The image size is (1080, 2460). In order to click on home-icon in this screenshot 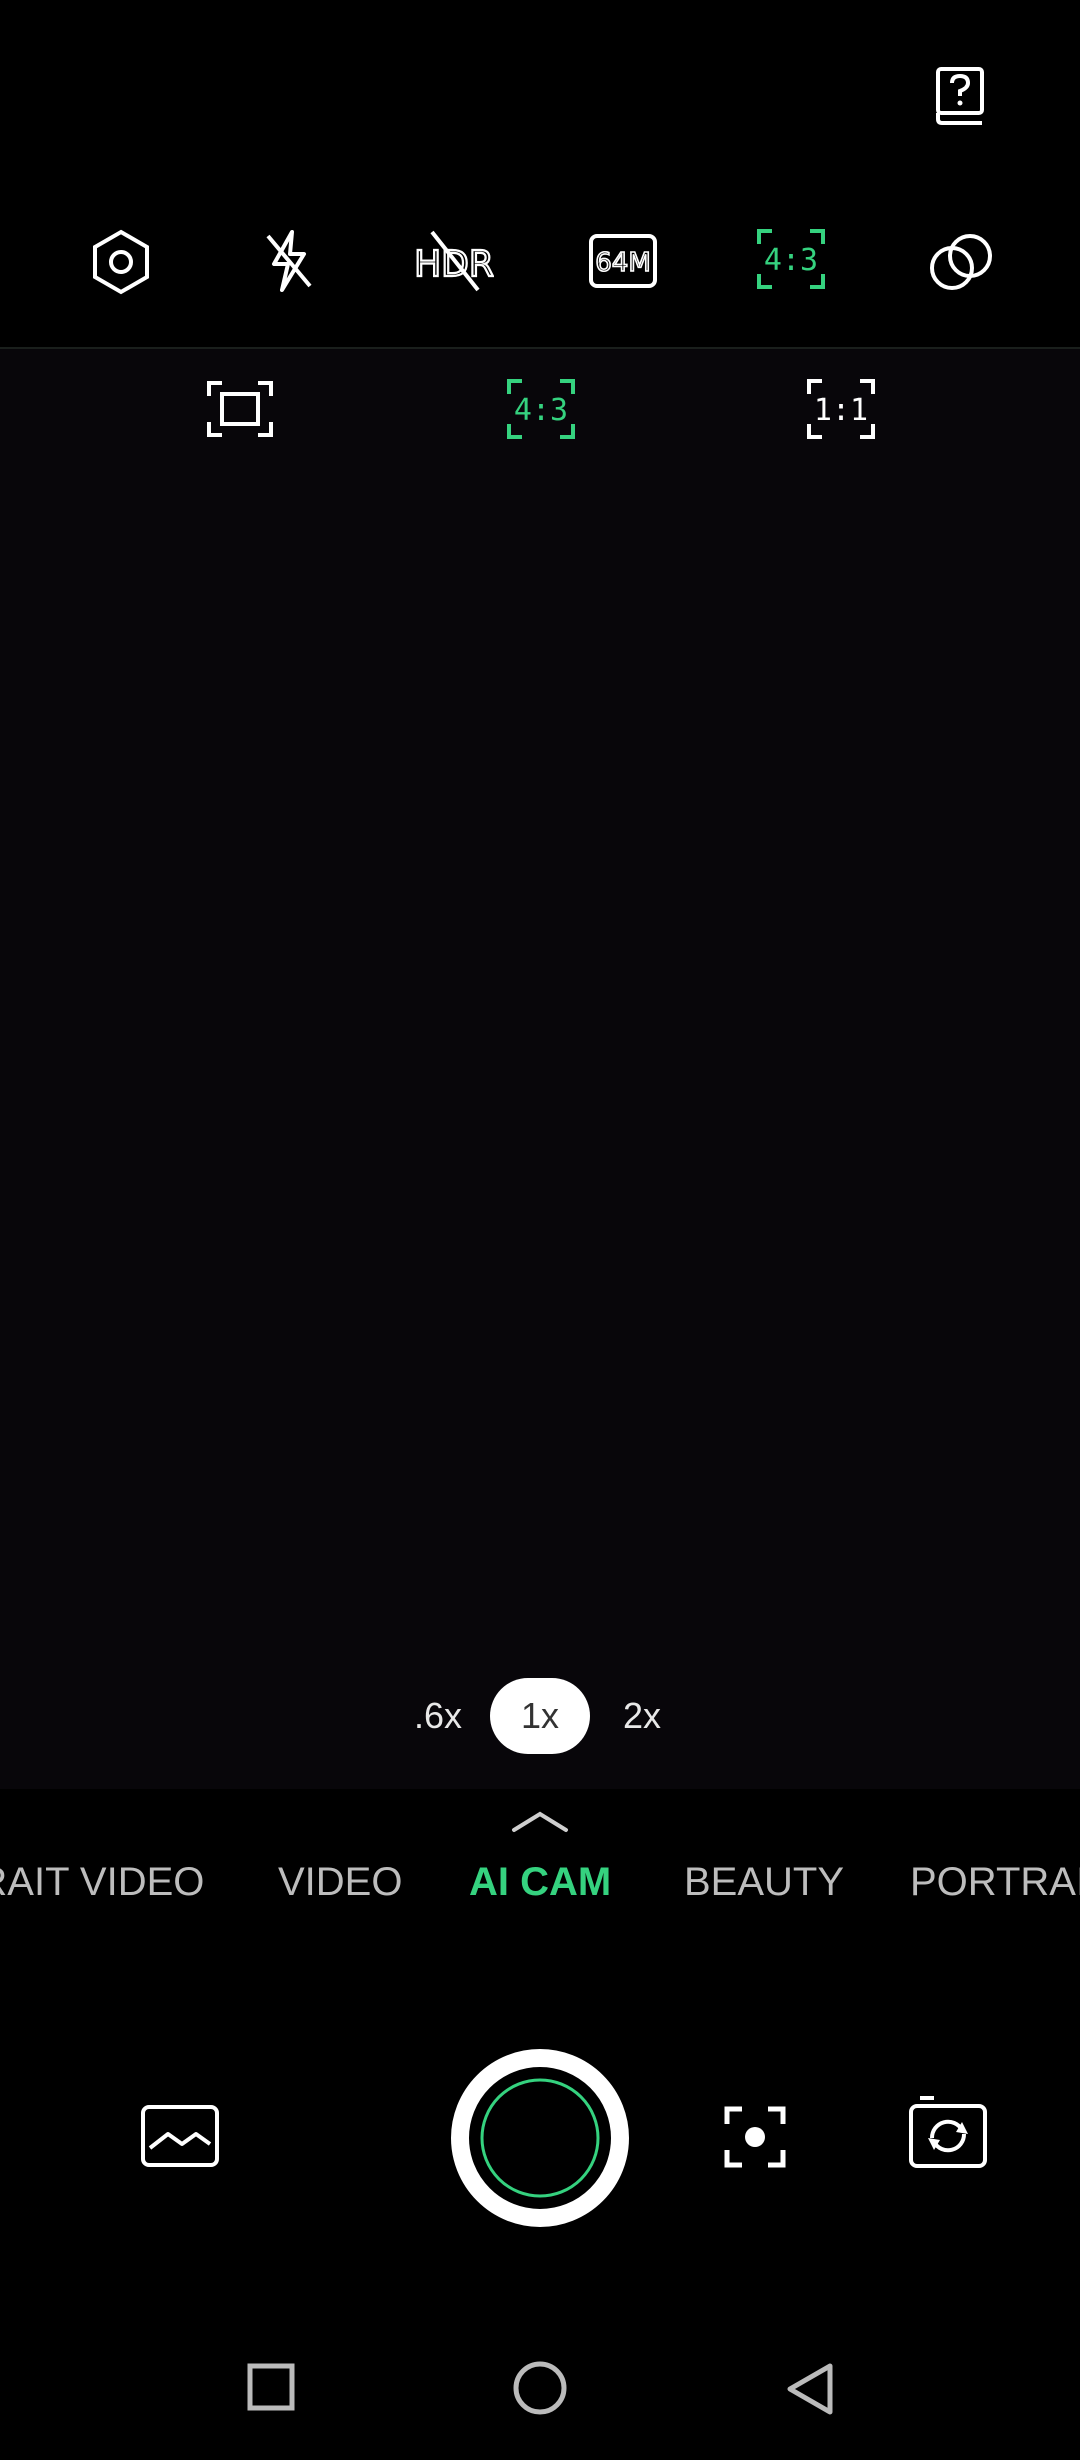, I will do `click(540, 2388)`.